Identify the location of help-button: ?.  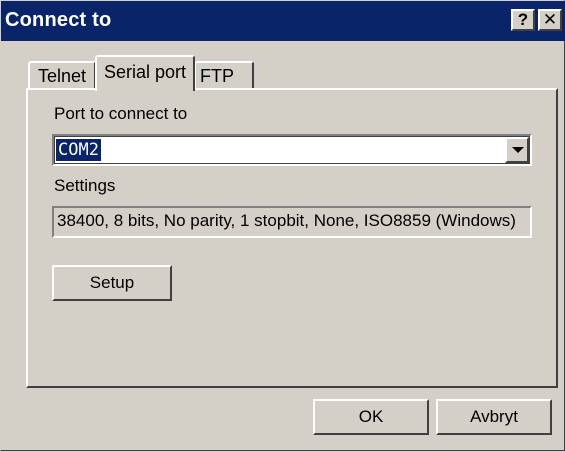
(523, 20).